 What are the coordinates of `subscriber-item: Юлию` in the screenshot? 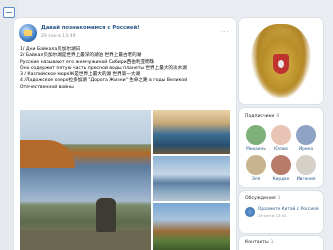 It's located at (281, 140).